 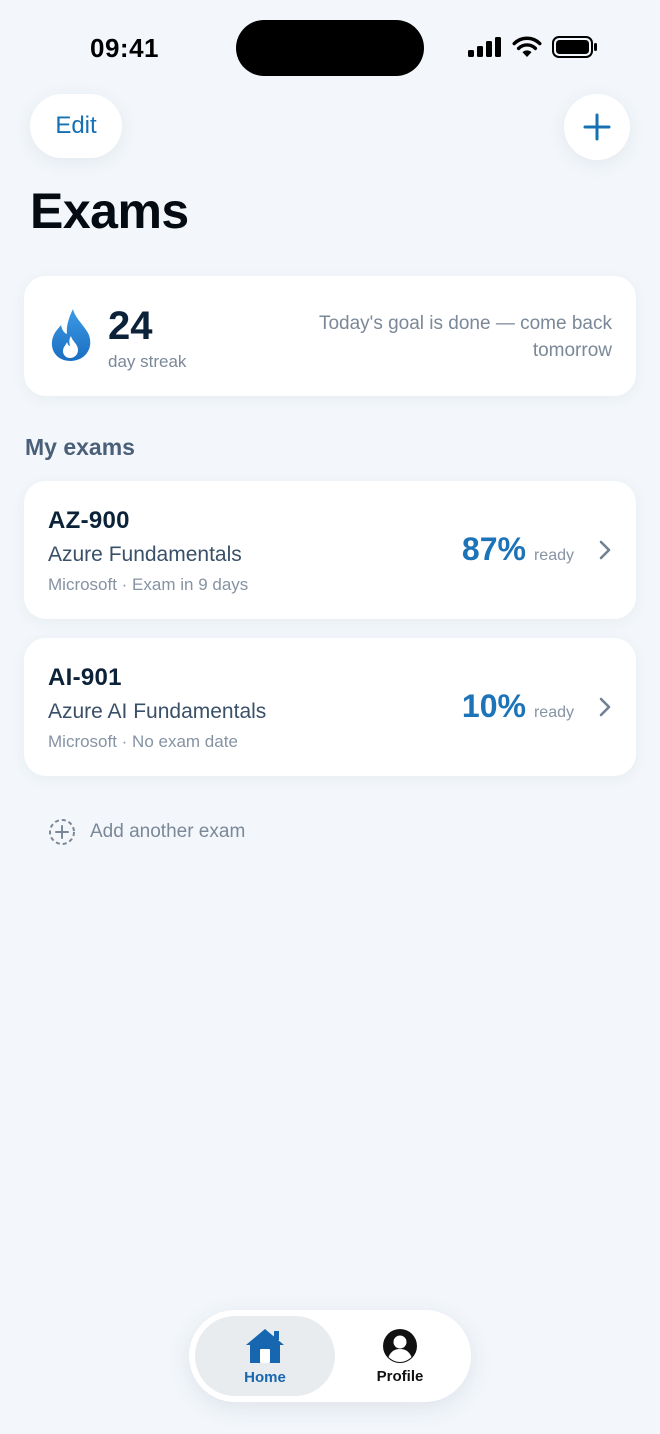 I want to click on signal-icon, so click(x=484, y=47).